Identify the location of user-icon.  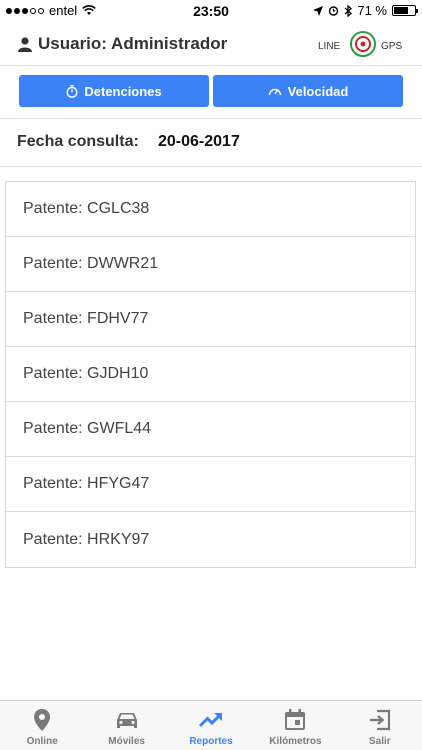
(25, 44).